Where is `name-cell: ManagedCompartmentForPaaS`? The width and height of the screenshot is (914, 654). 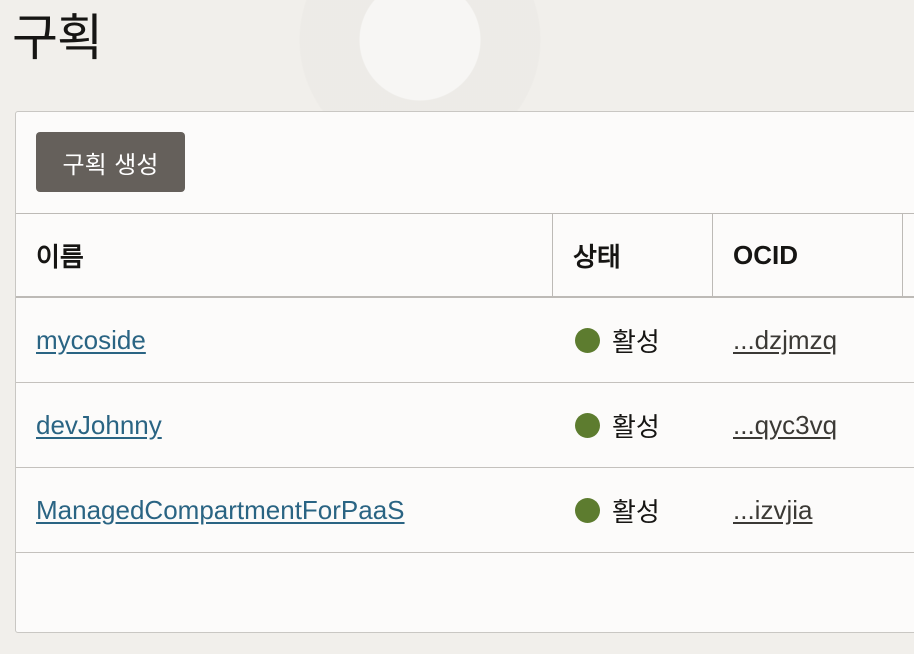 name-cell: ManagedCompartmentForPaaS is located at coordinates (220, 510).